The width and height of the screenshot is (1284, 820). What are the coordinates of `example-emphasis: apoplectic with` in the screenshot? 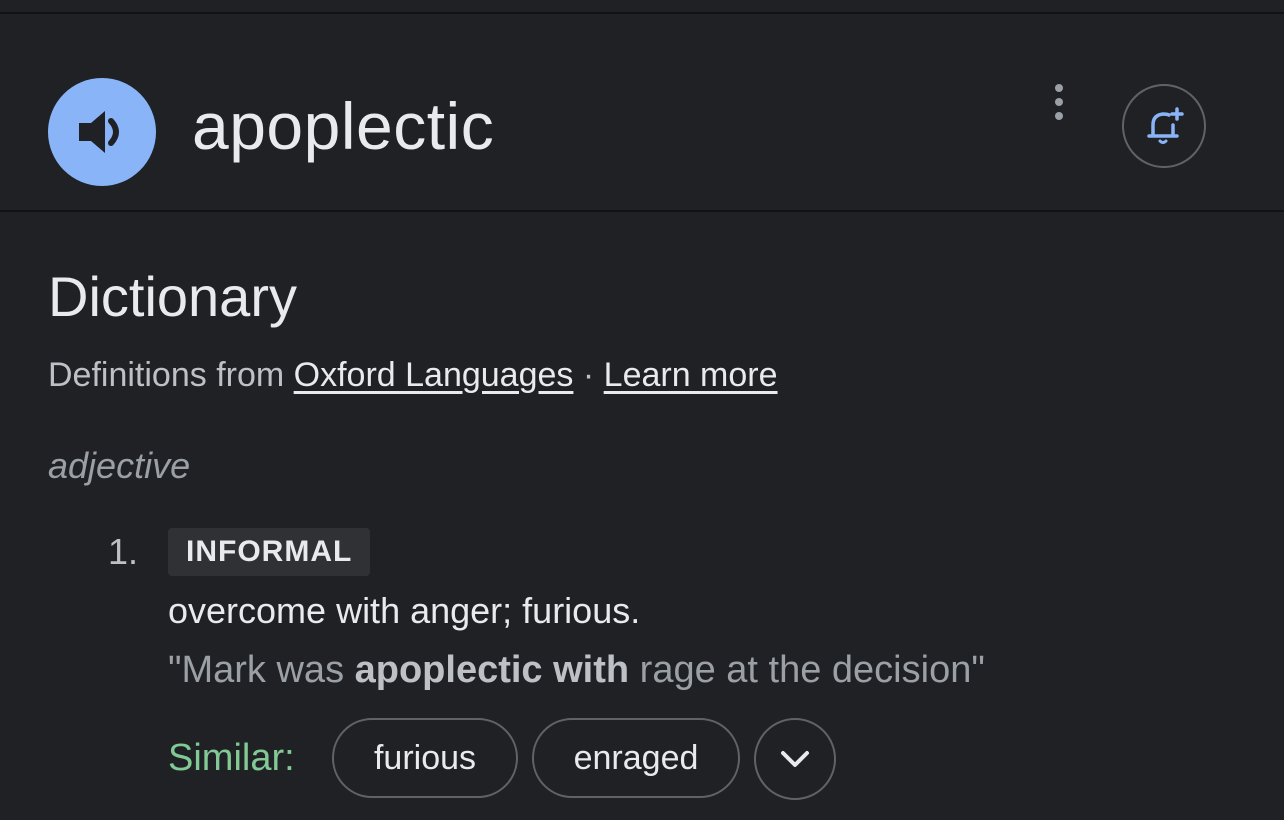 It's located at (492, 670).